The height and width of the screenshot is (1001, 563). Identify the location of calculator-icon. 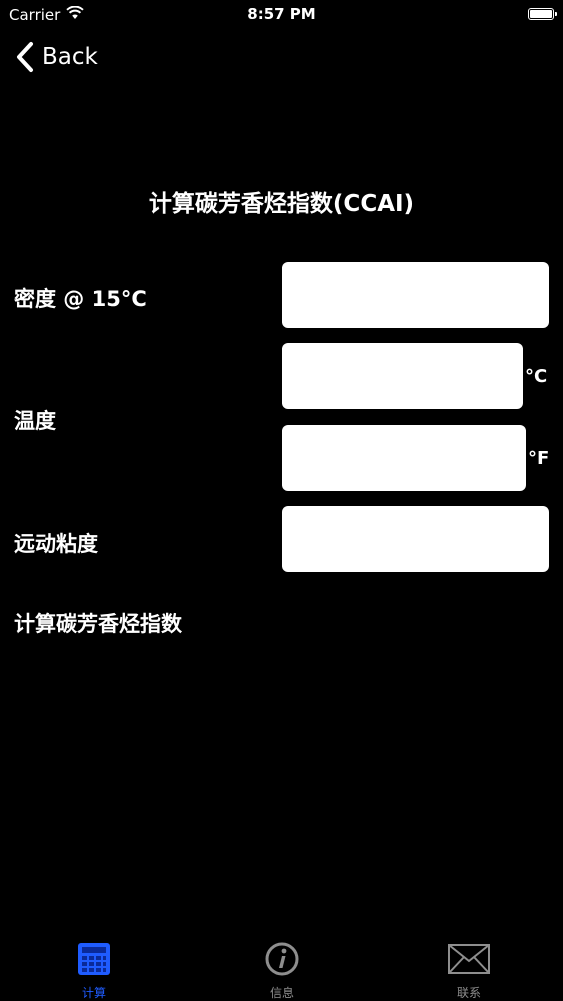
(94, 959).